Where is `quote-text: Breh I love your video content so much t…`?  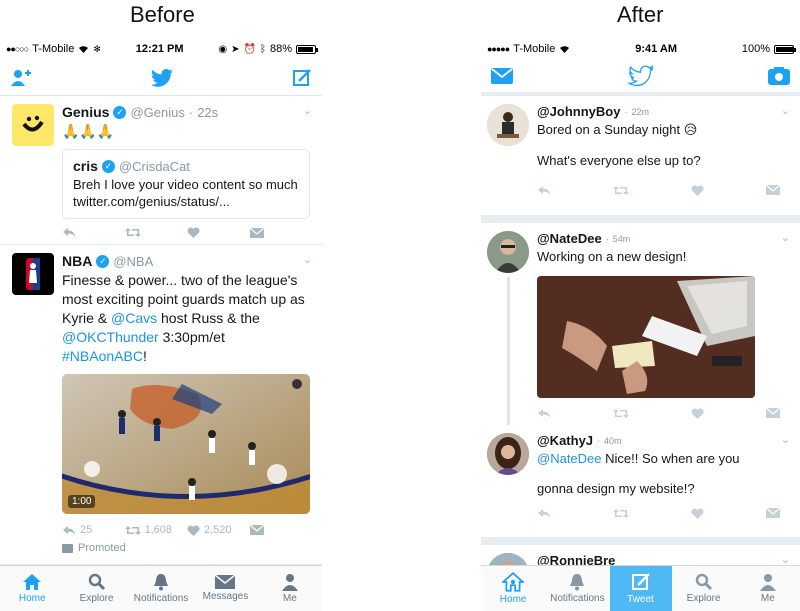 quote-text: Breh I love your video content so much t… is located at coordinates (185, 193).